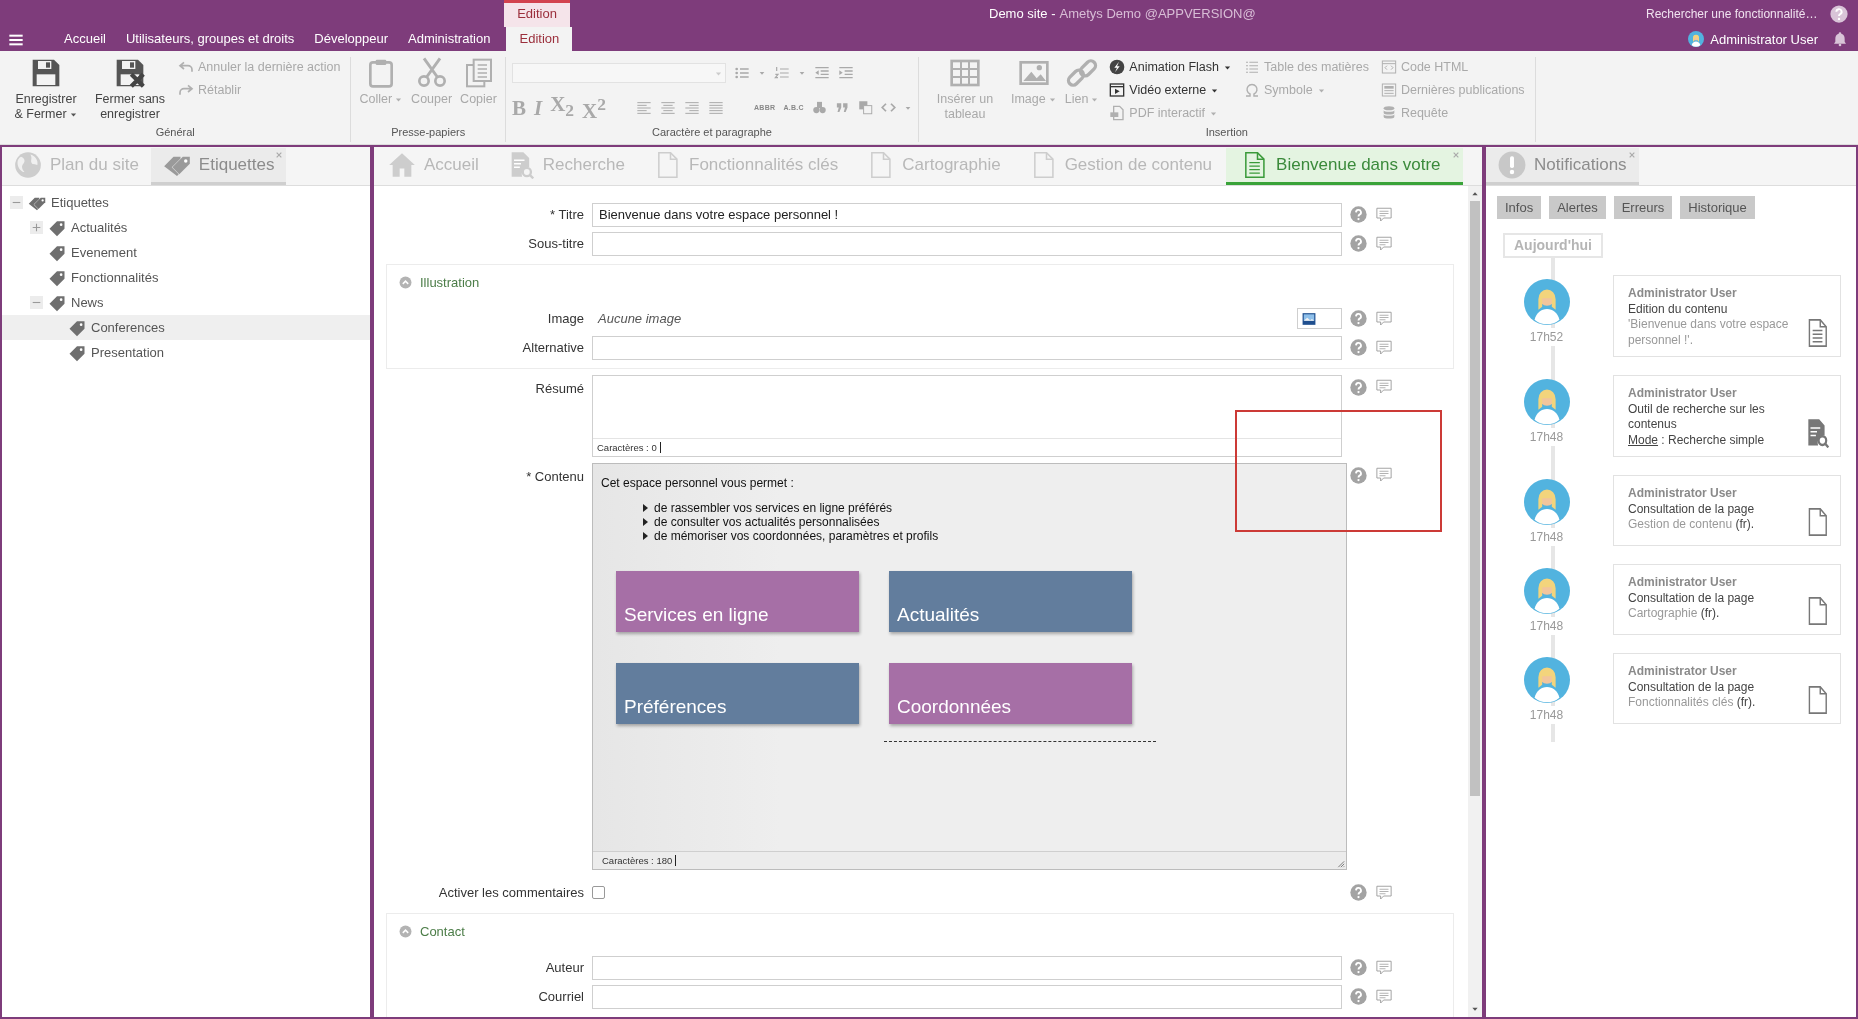 The image size is (1858, 1019). Describe the element at coordinates (842, 107) in the screenshot. I see `quote-icon` at that location.